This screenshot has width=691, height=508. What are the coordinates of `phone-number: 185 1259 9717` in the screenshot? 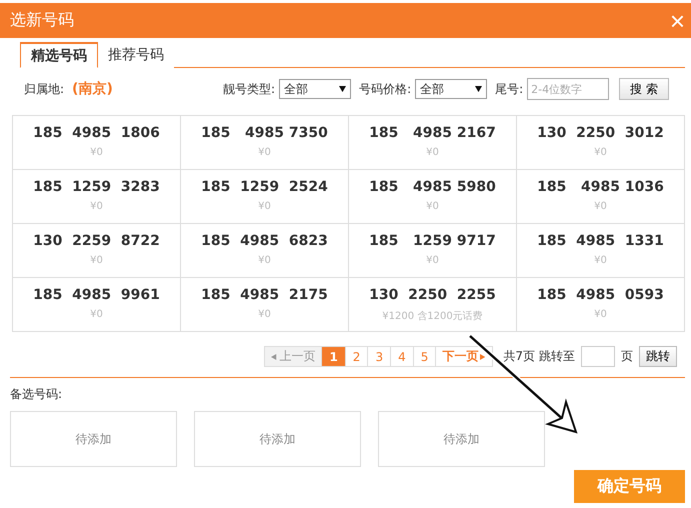 It's located at (432, 241).